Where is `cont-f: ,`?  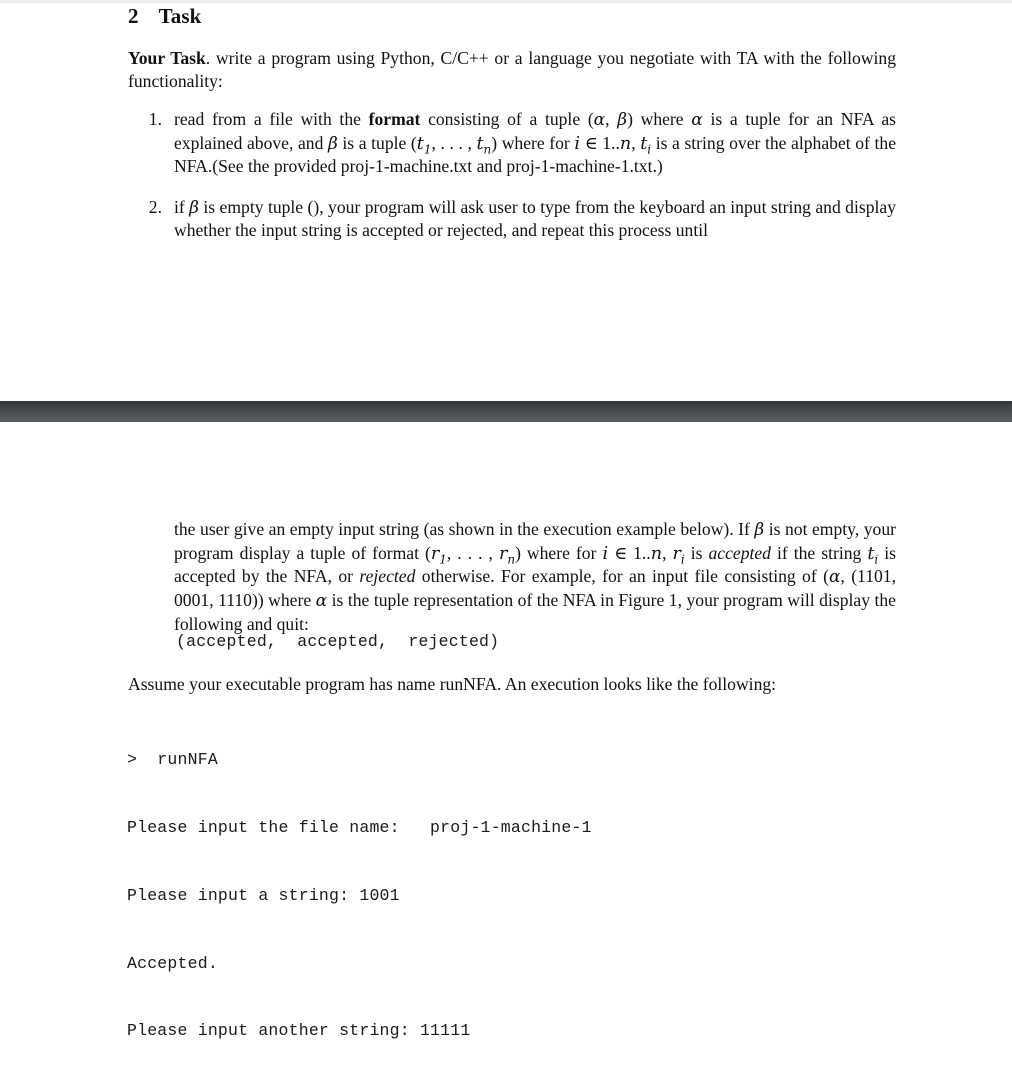 cont-f: , is located at coordinates (667, 552).